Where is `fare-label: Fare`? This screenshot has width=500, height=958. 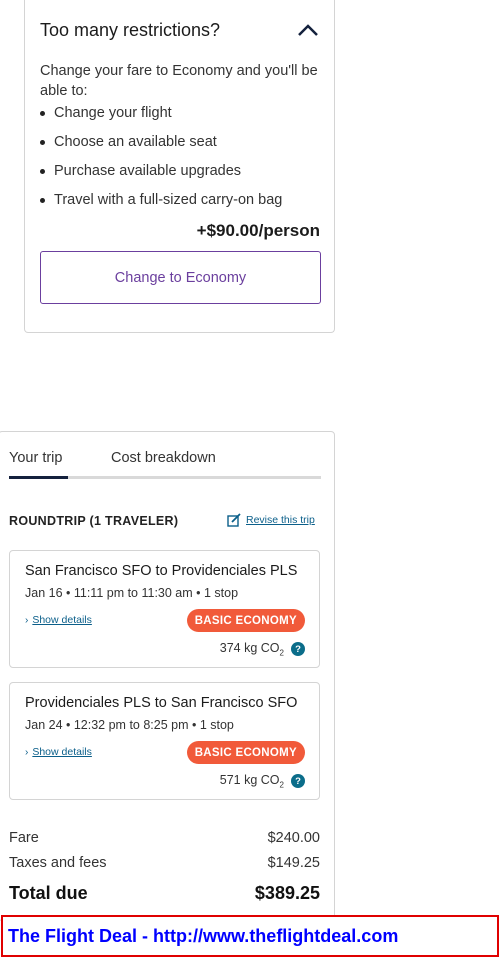
fare-label: Fare is located at coordinates (24, 838).